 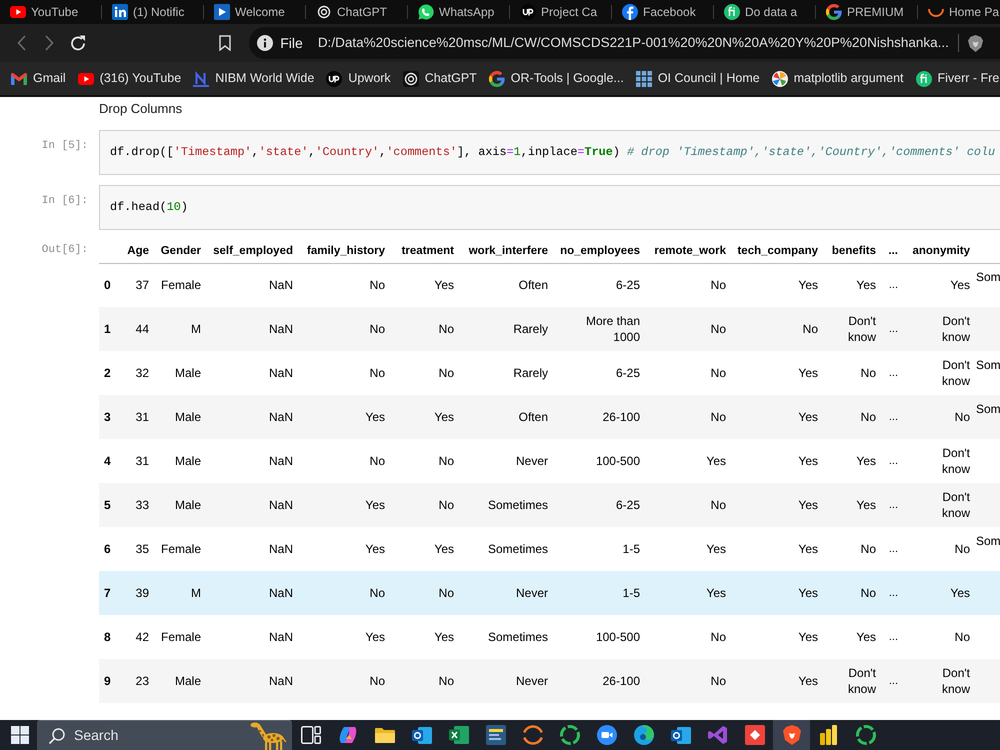 What do you see at coordinates (20, 735) in the screenshot?
I see `four-squares-icon` at bounding box center [20, 735].